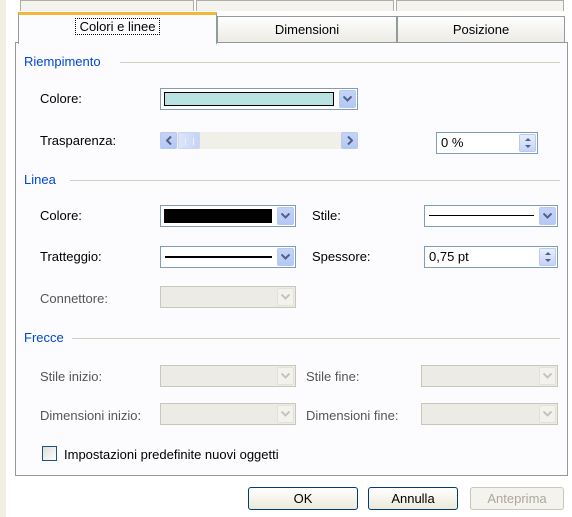 The width and height of the screenshot is (572, 517). What do you see at coordinates (517, 498) in the screenshot?
I see `preview-button: Anteprima` at bounding box center [517, 498].